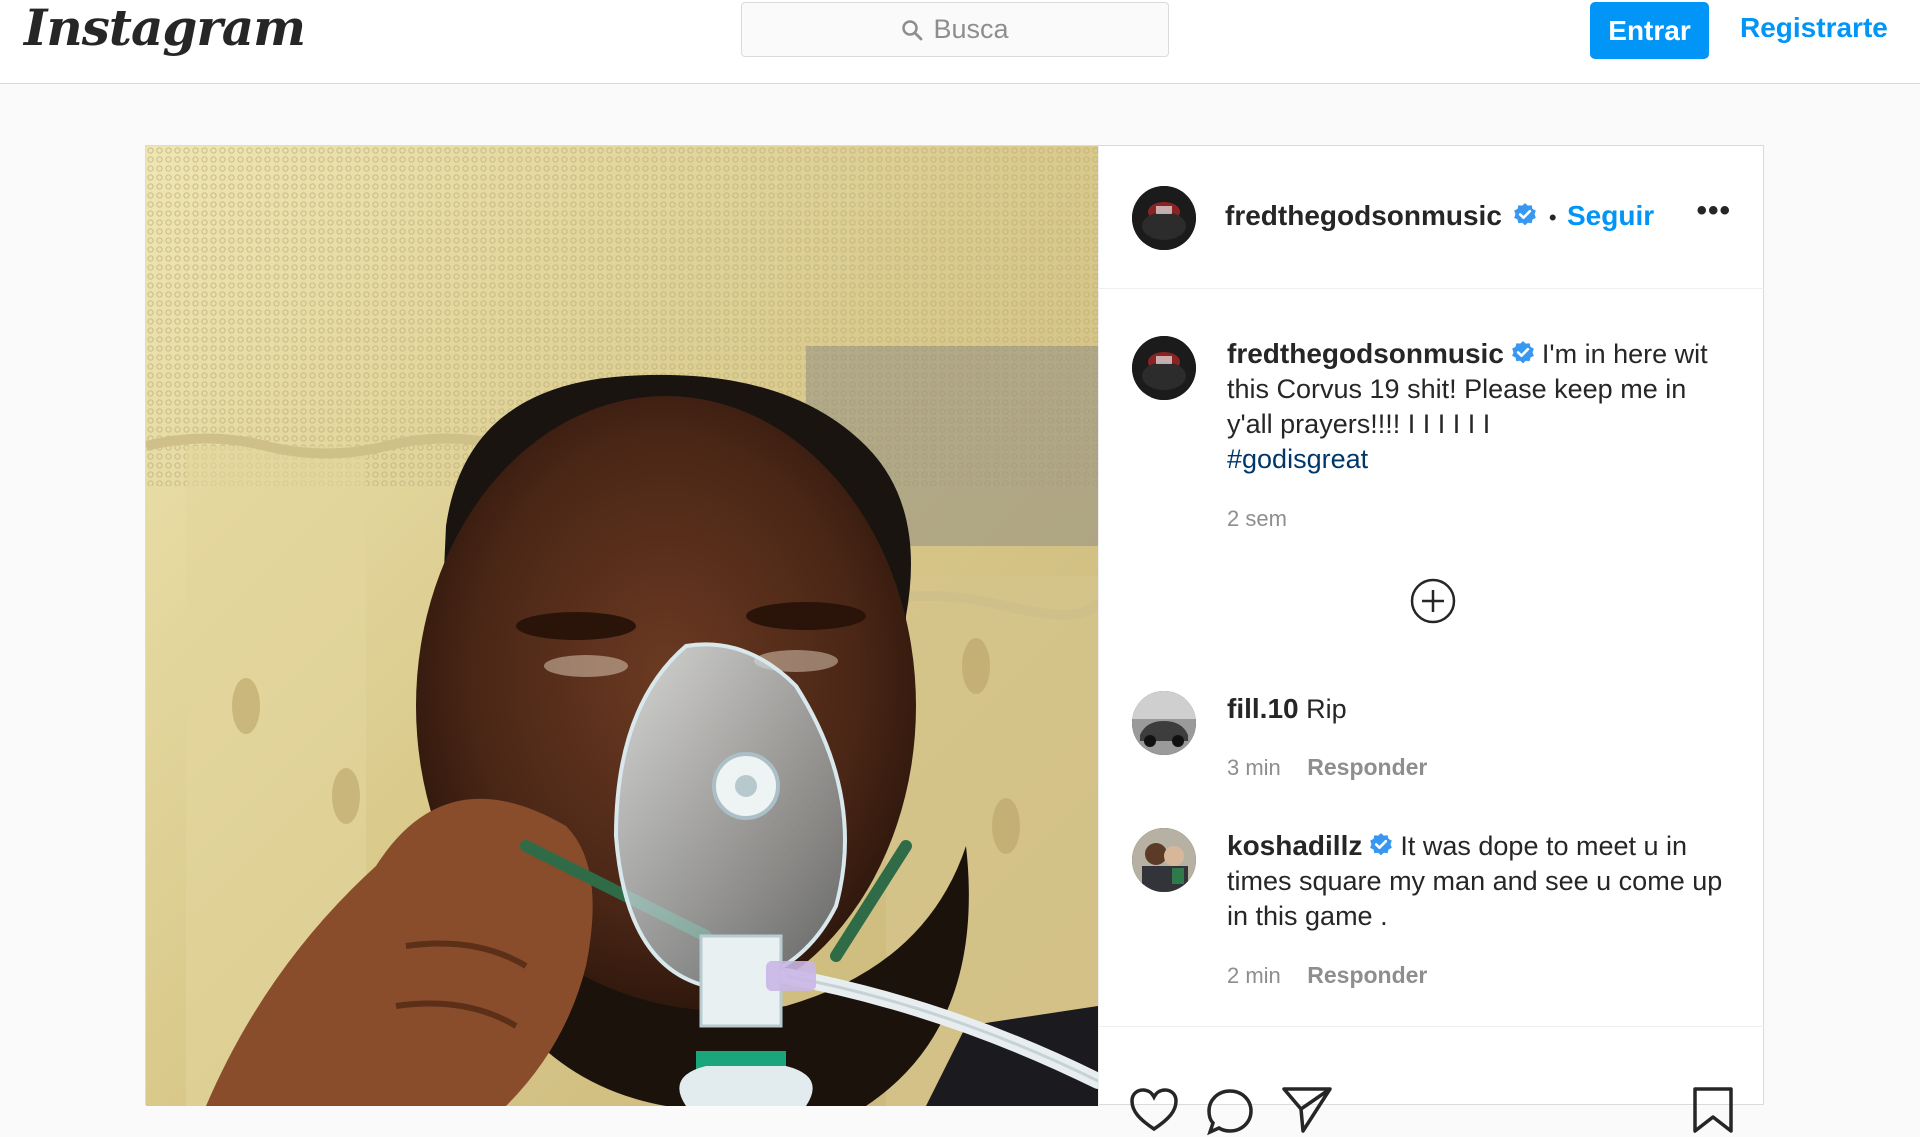  I want to click on post-actions, so click(1432, 1081).